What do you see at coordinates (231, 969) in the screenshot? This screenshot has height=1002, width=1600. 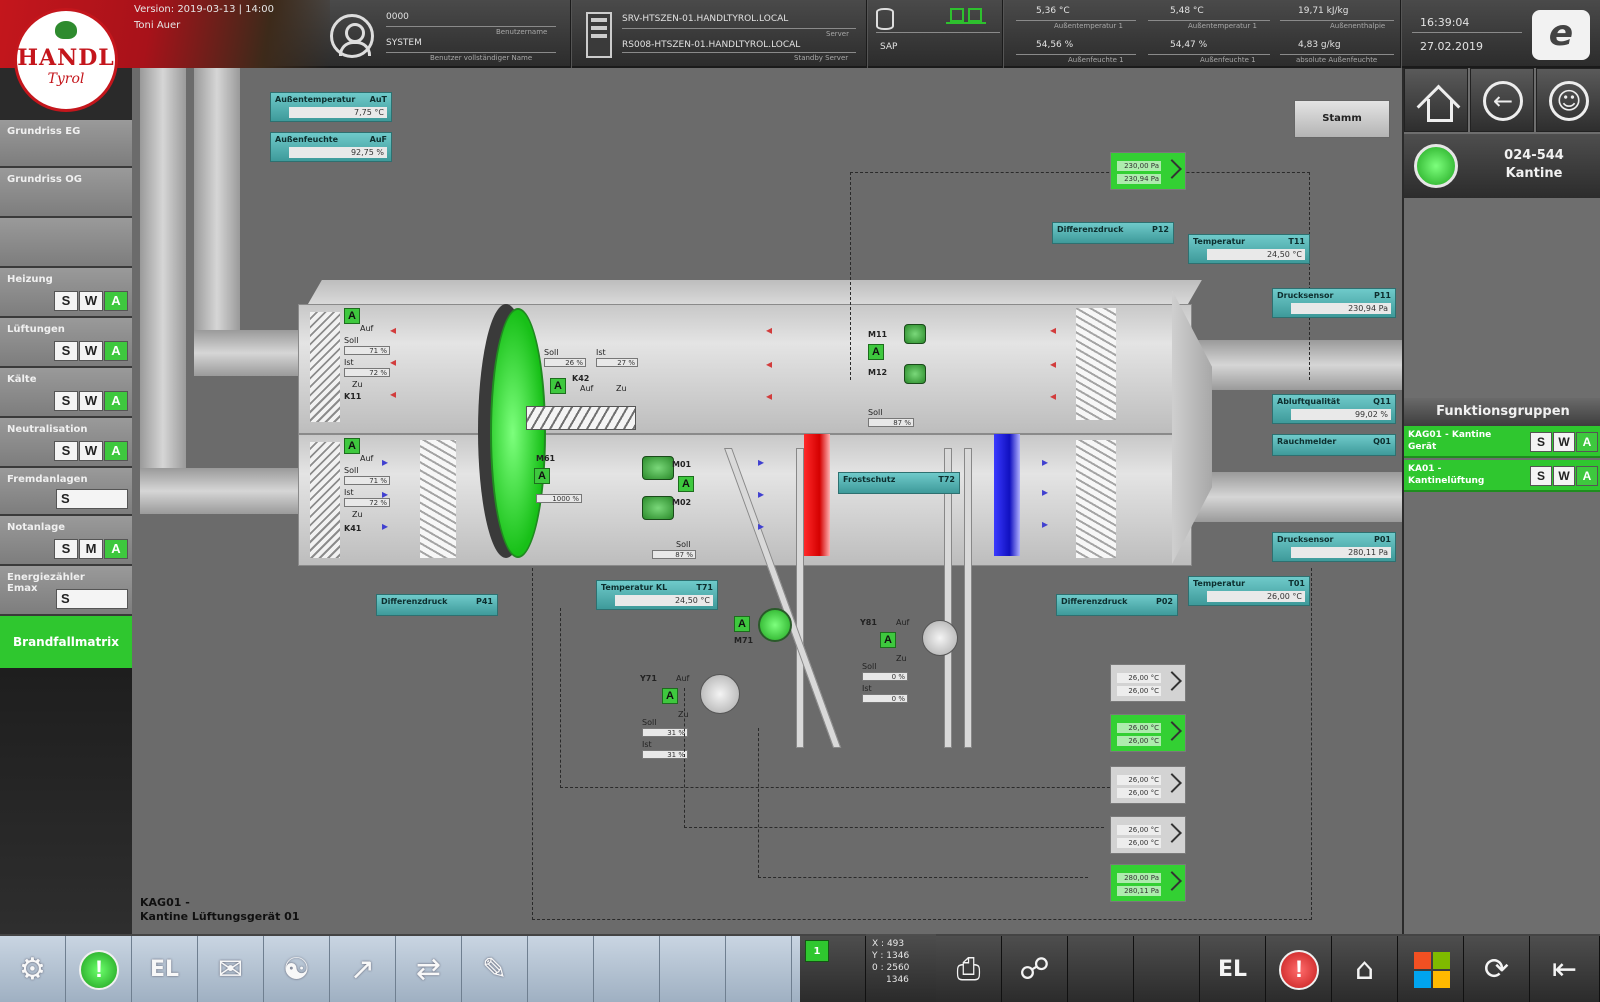 I see `mail-button: ✉` at bounding box center [231, 969].